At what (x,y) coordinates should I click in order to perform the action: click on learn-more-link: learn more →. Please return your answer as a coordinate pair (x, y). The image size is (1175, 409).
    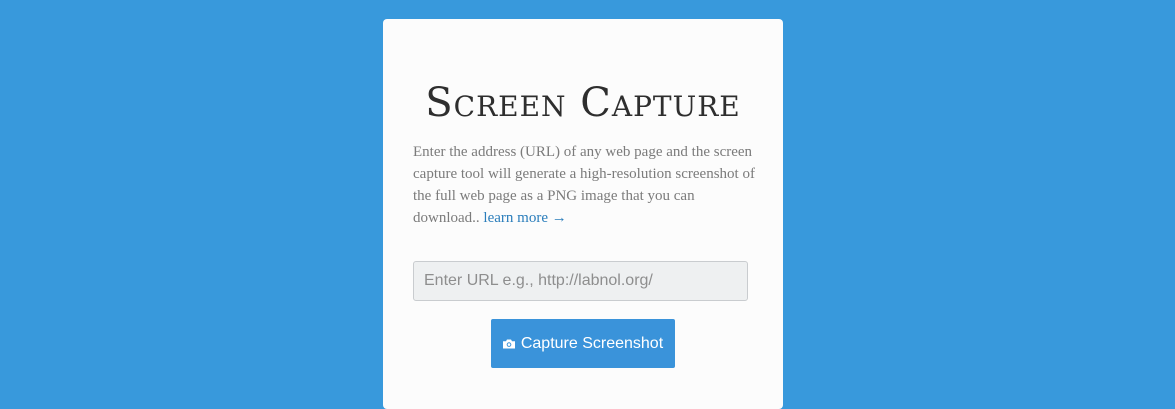
    Looking at the image, I should click on (524, 218).